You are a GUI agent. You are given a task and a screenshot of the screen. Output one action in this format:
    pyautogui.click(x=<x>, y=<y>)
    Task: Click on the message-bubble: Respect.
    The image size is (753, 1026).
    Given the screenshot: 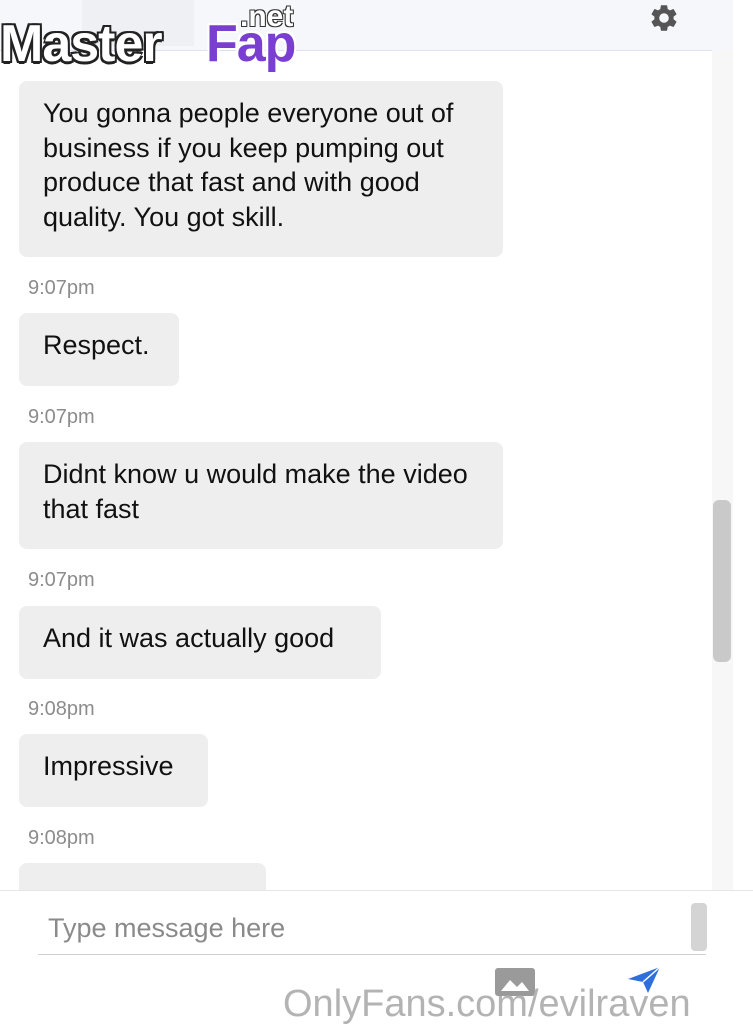 What is the action you would take?
    pyautogui.click(x=99, y=349)
    